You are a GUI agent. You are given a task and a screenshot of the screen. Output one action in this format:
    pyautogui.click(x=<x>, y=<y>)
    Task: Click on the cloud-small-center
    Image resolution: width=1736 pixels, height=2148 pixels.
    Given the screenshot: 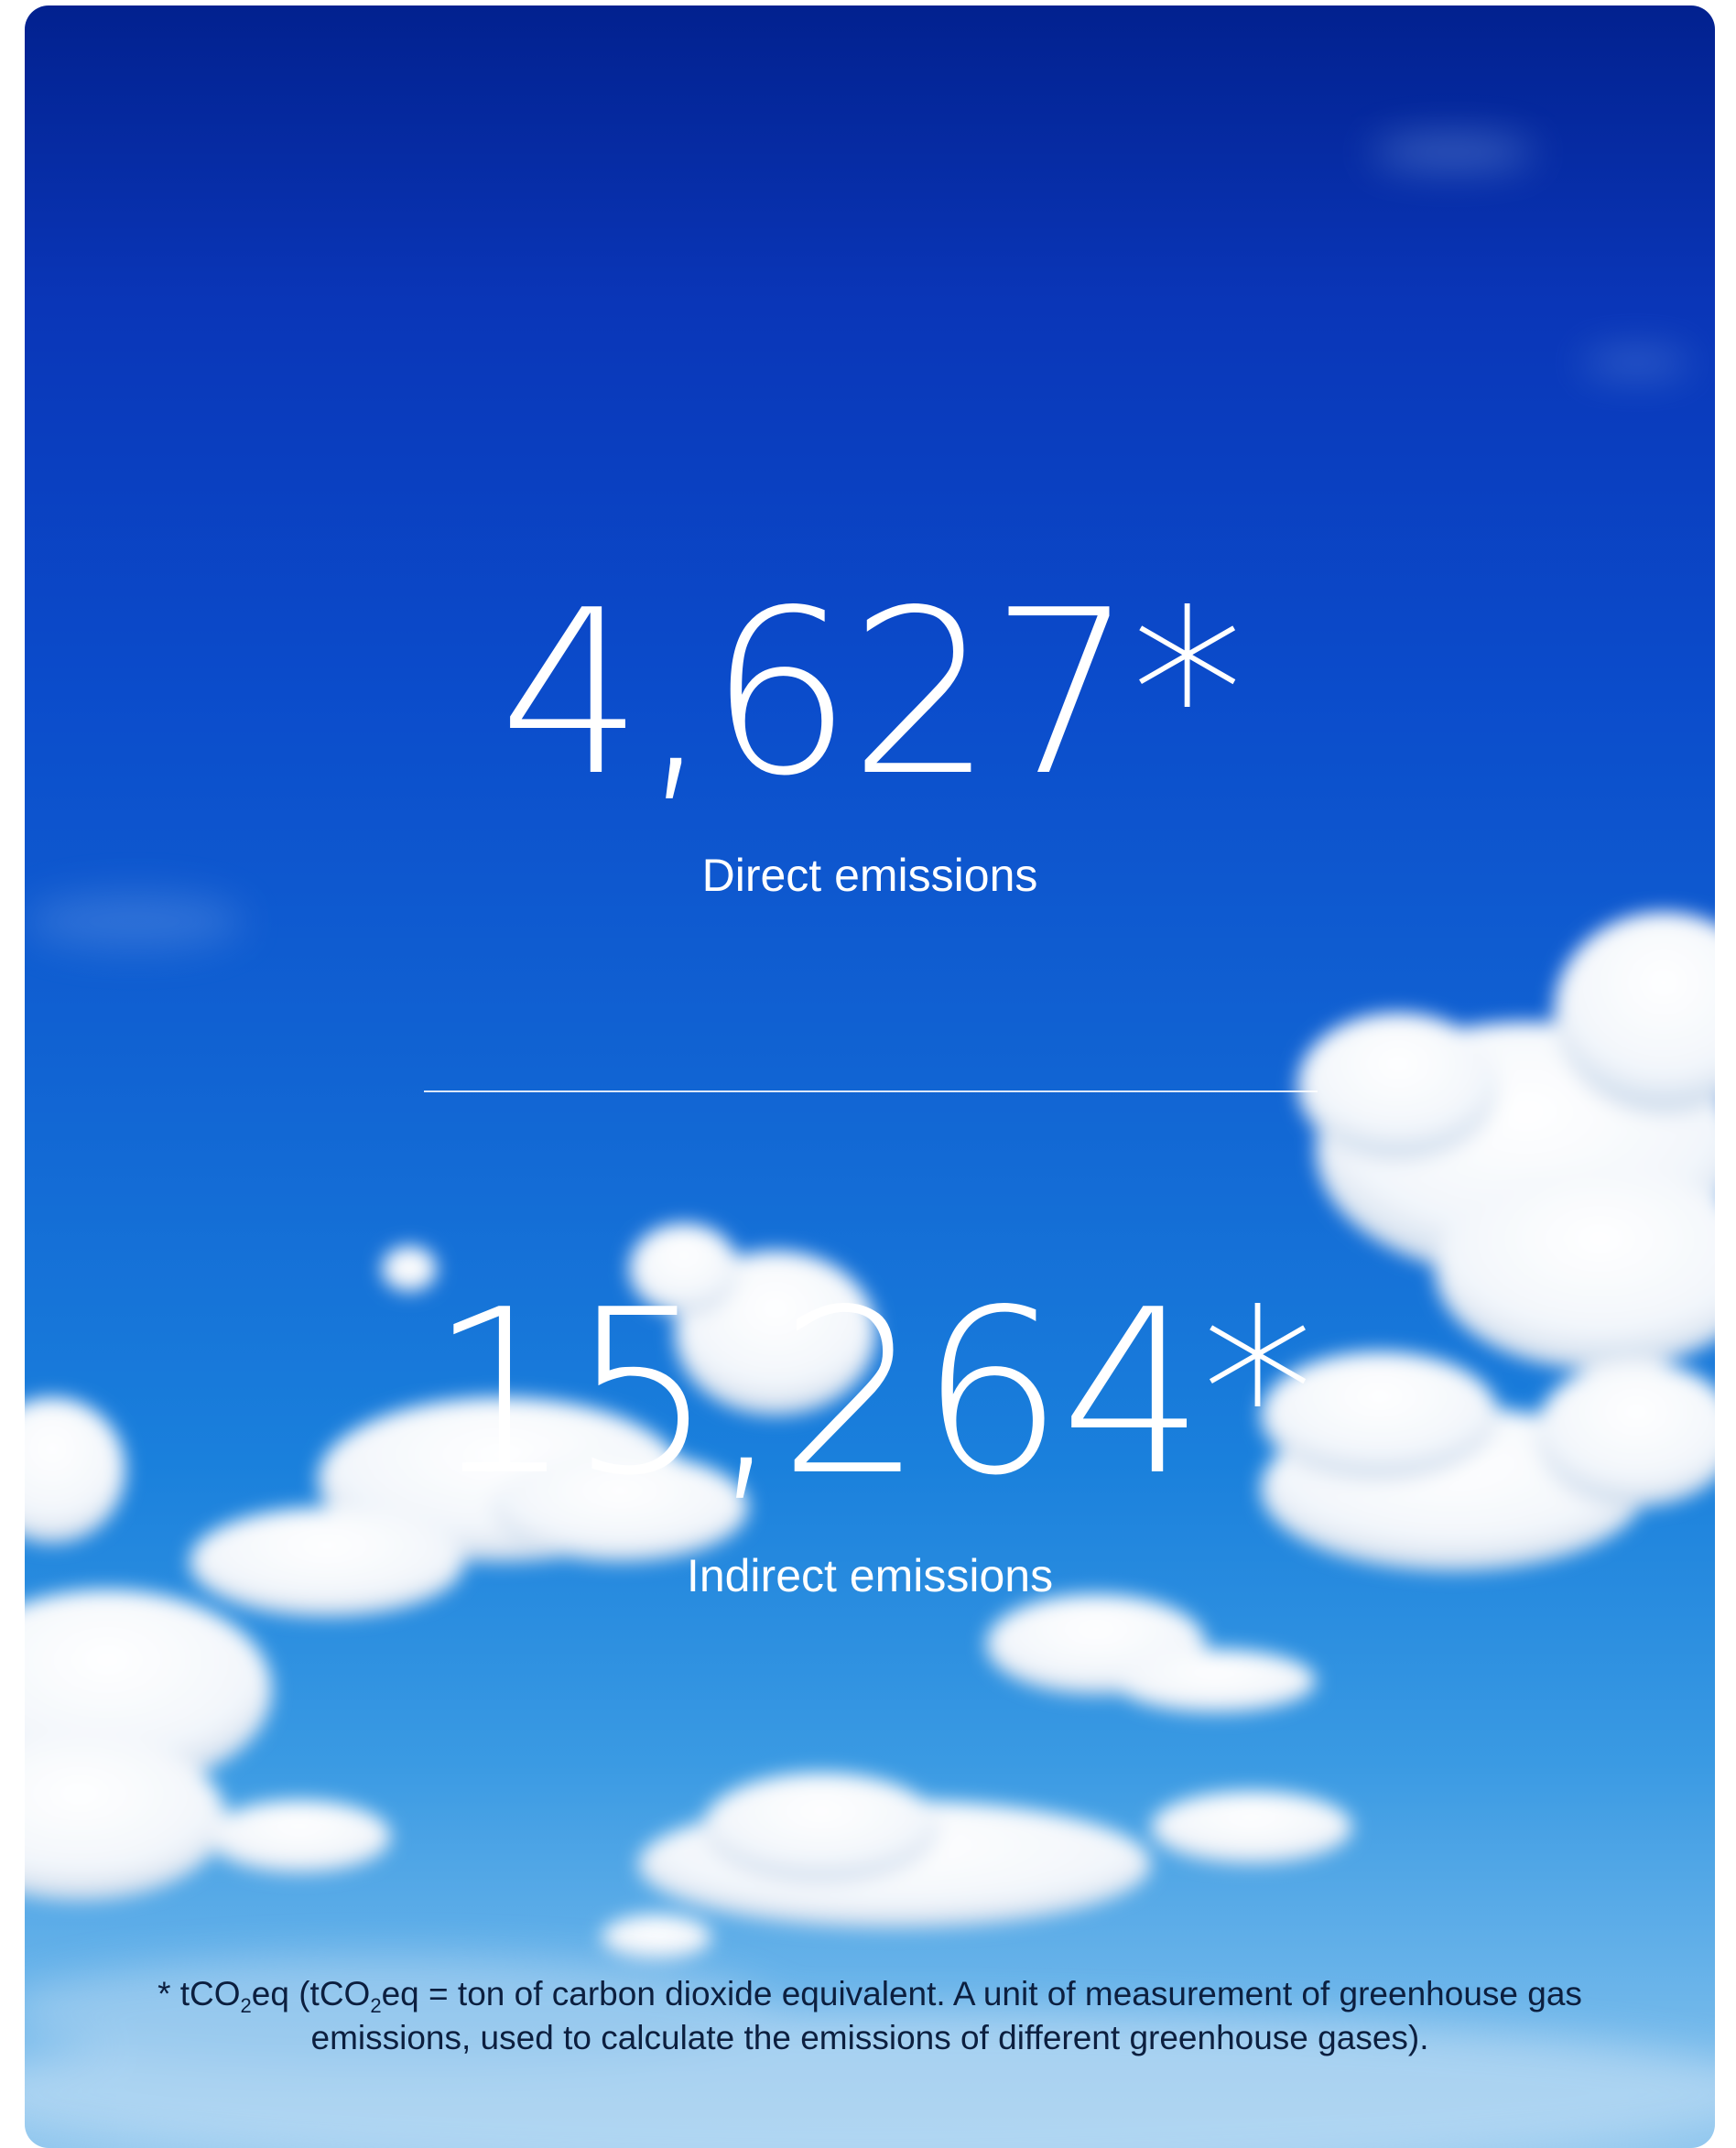 What is the action you would take?
    pyautogui.click(x=1151, y=1653)
    